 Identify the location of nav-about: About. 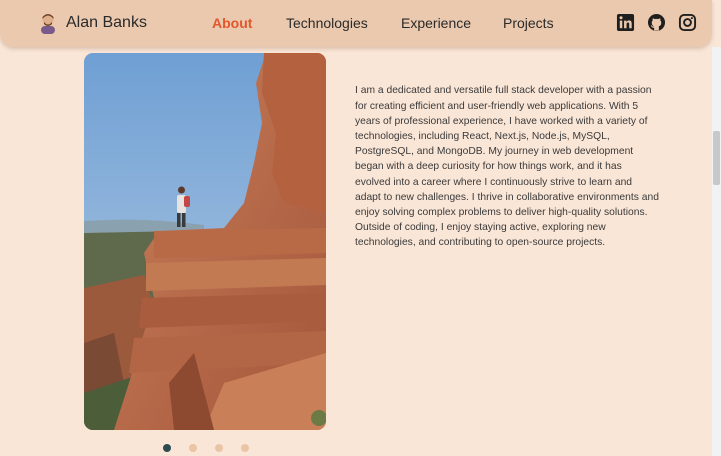
(232, 23).